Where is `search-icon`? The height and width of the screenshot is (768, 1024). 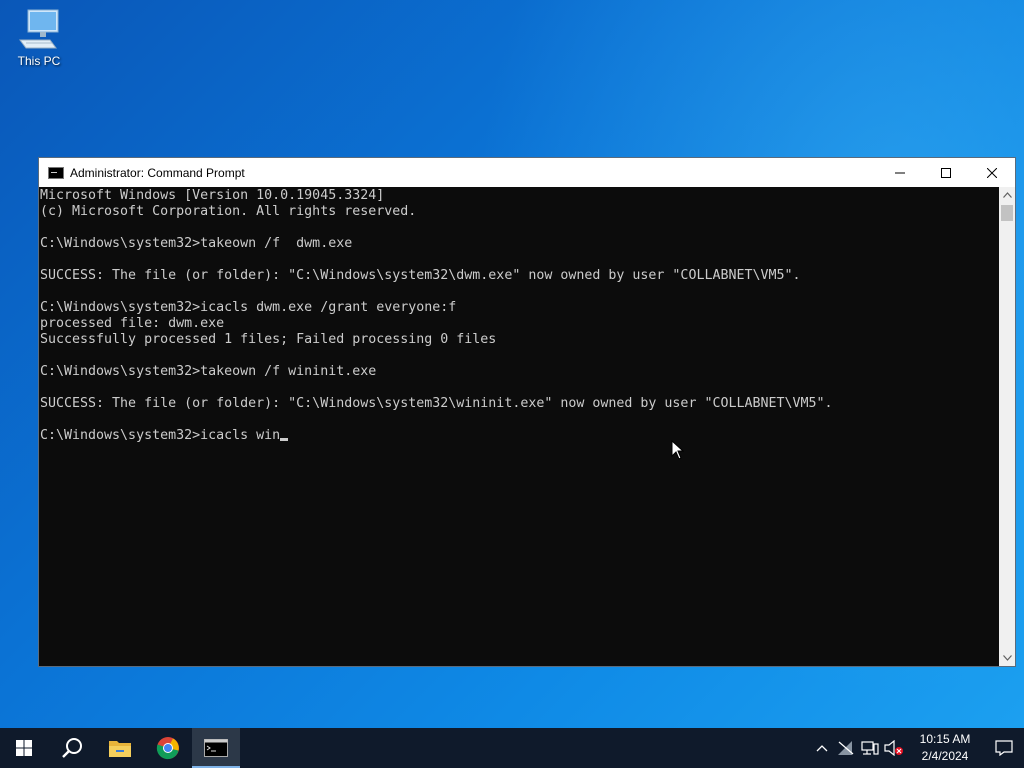 search-icon is located at coordinates (72, 748).